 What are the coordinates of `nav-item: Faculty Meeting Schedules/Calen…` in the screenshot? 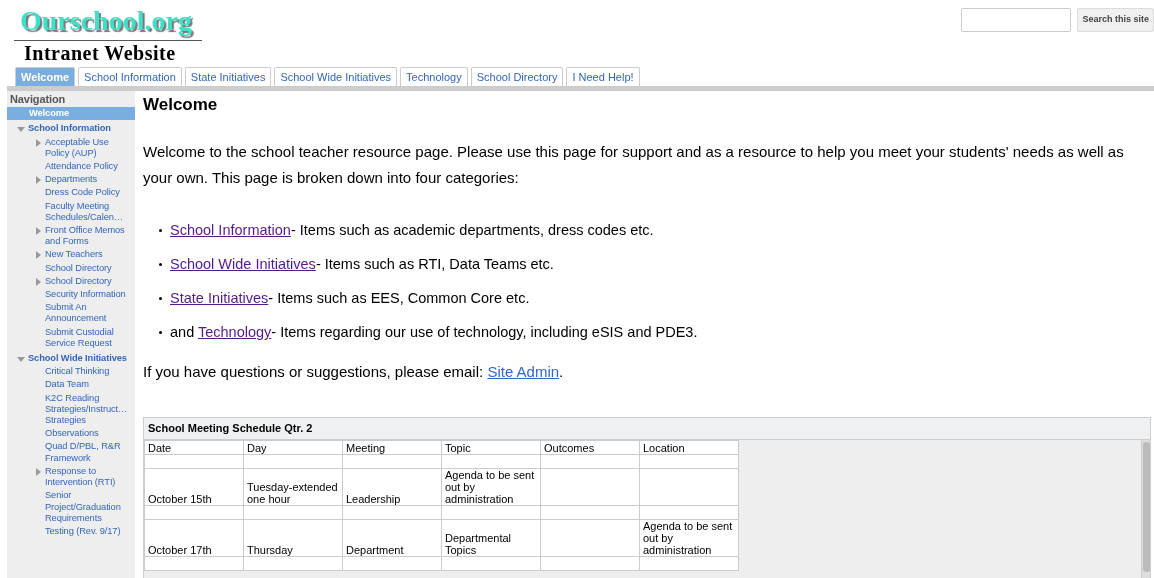 It's located at (71, 212).